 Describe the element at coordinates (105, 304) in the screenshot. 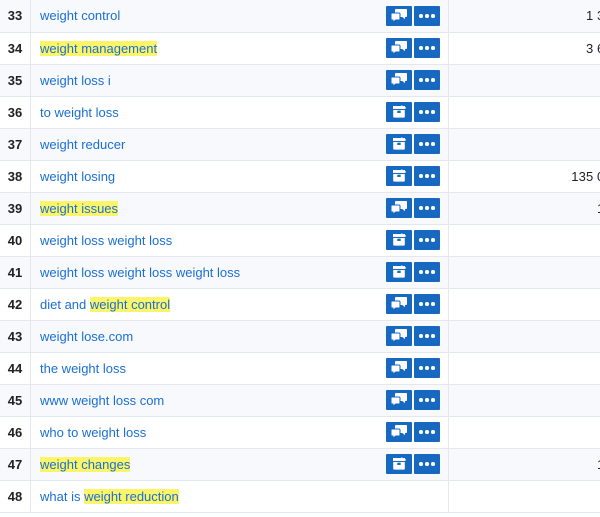

I see `keyword-link: diet and weight control` at that location.